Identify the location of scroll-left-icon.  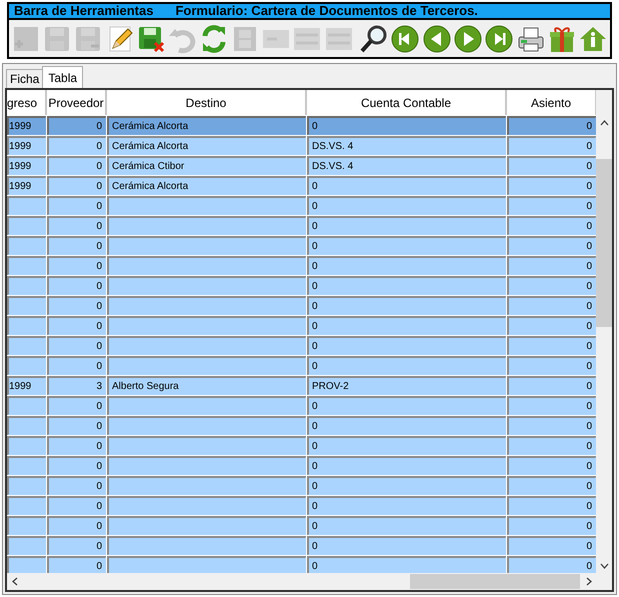
(15, 581).